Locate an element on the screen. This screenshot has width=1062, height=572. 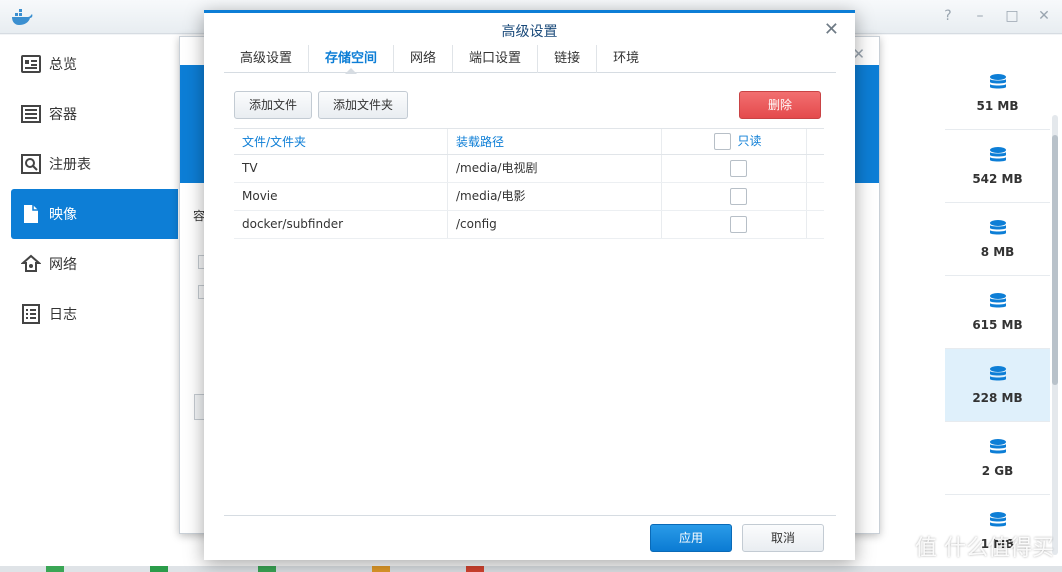
sidebar-item-registry: 注册表 is located at coordinates (95, 164).